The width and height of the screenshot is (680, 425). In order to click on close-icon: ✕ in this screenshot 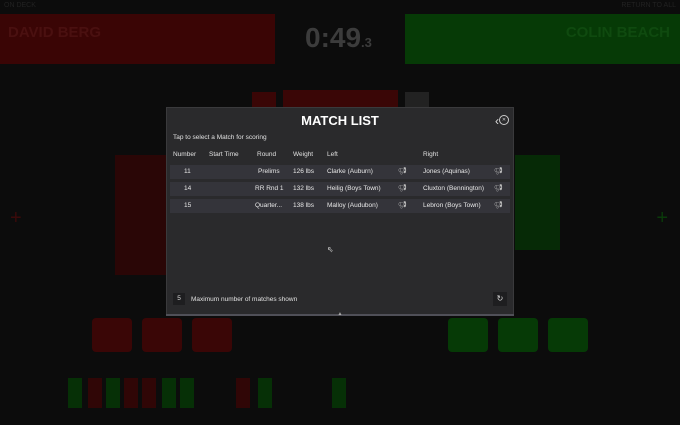, I will do `click(504, 120)`.